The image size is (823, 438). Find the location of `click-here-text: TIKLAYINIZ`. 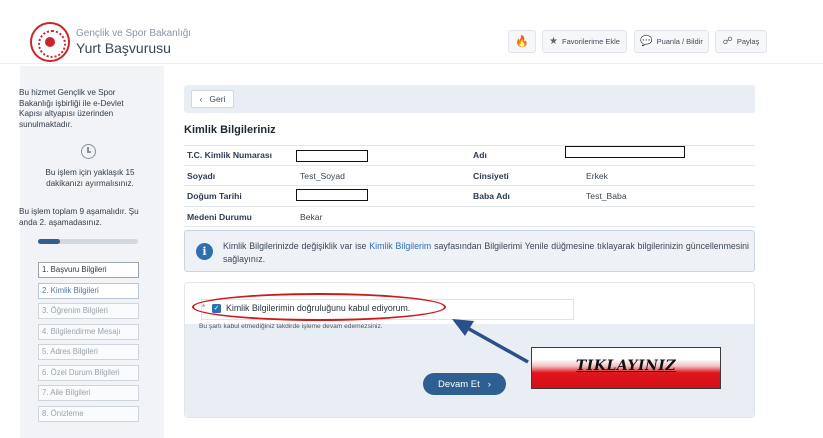

click-here-text: TIKLAYINIZ is located at coordinates (626, 366).